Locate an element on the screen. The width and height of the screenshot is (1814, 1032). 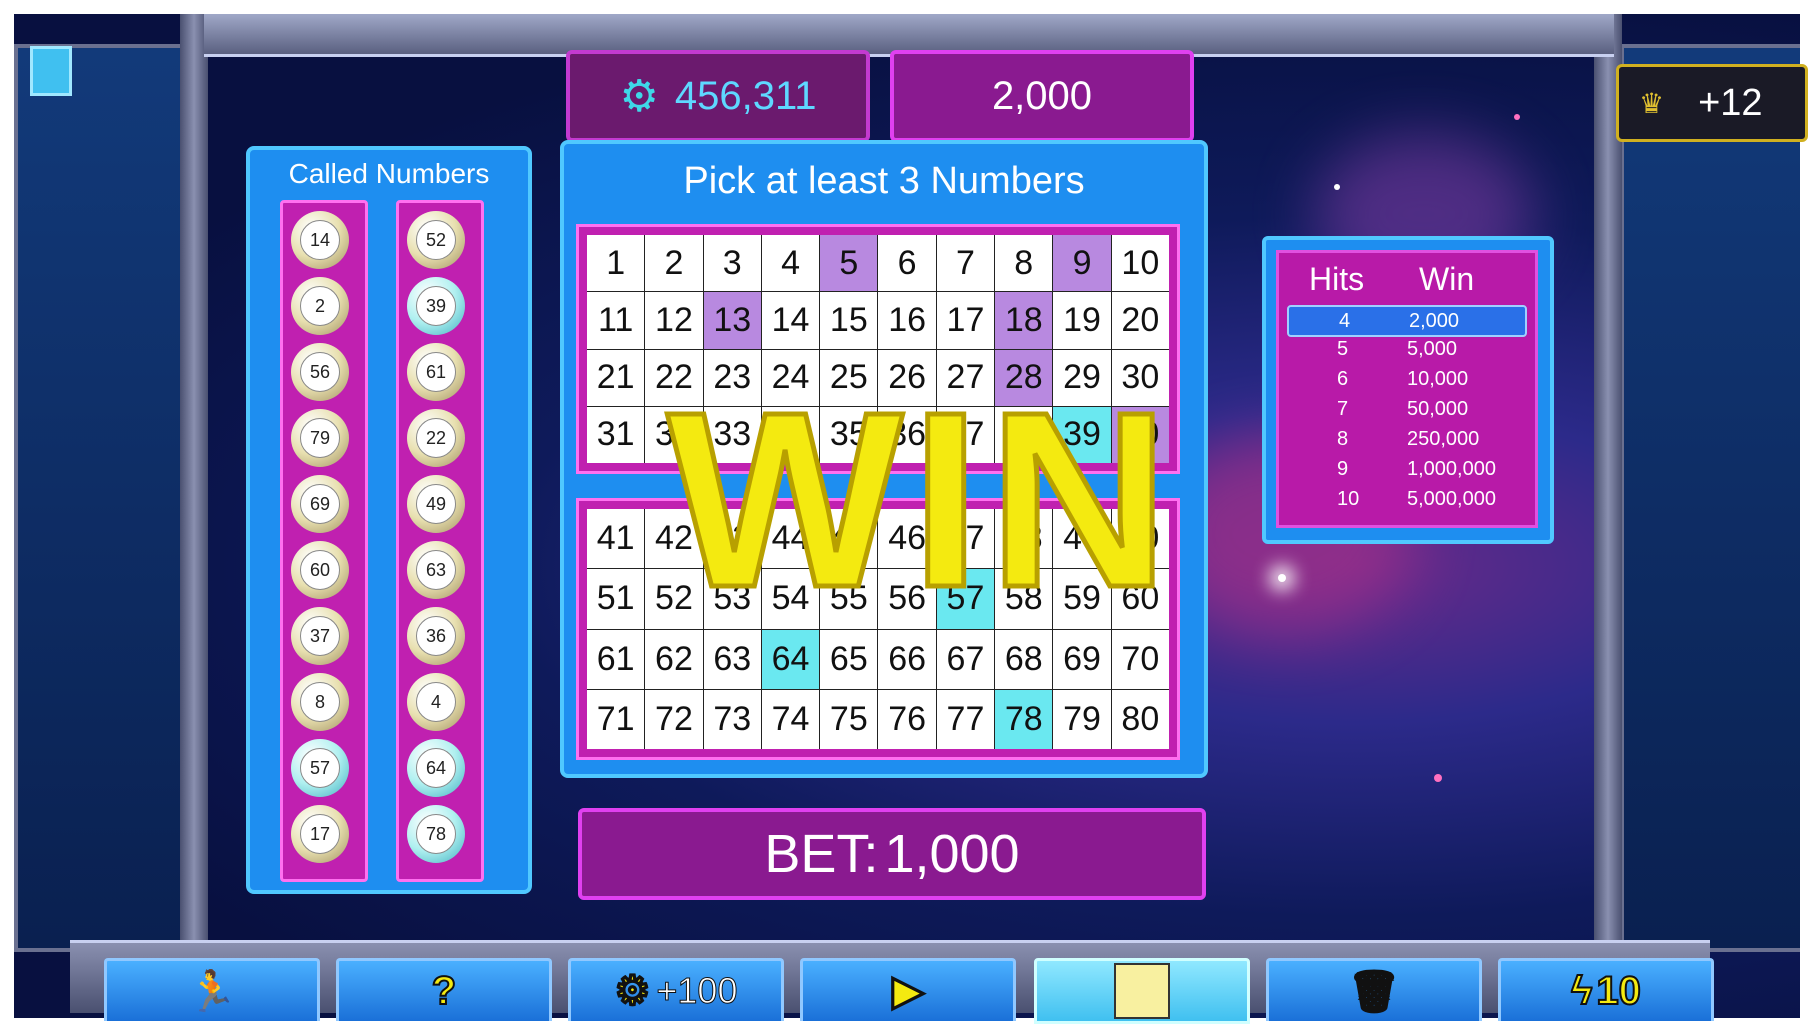
question-mark-icon: ? is located at coordinates (444, 991).